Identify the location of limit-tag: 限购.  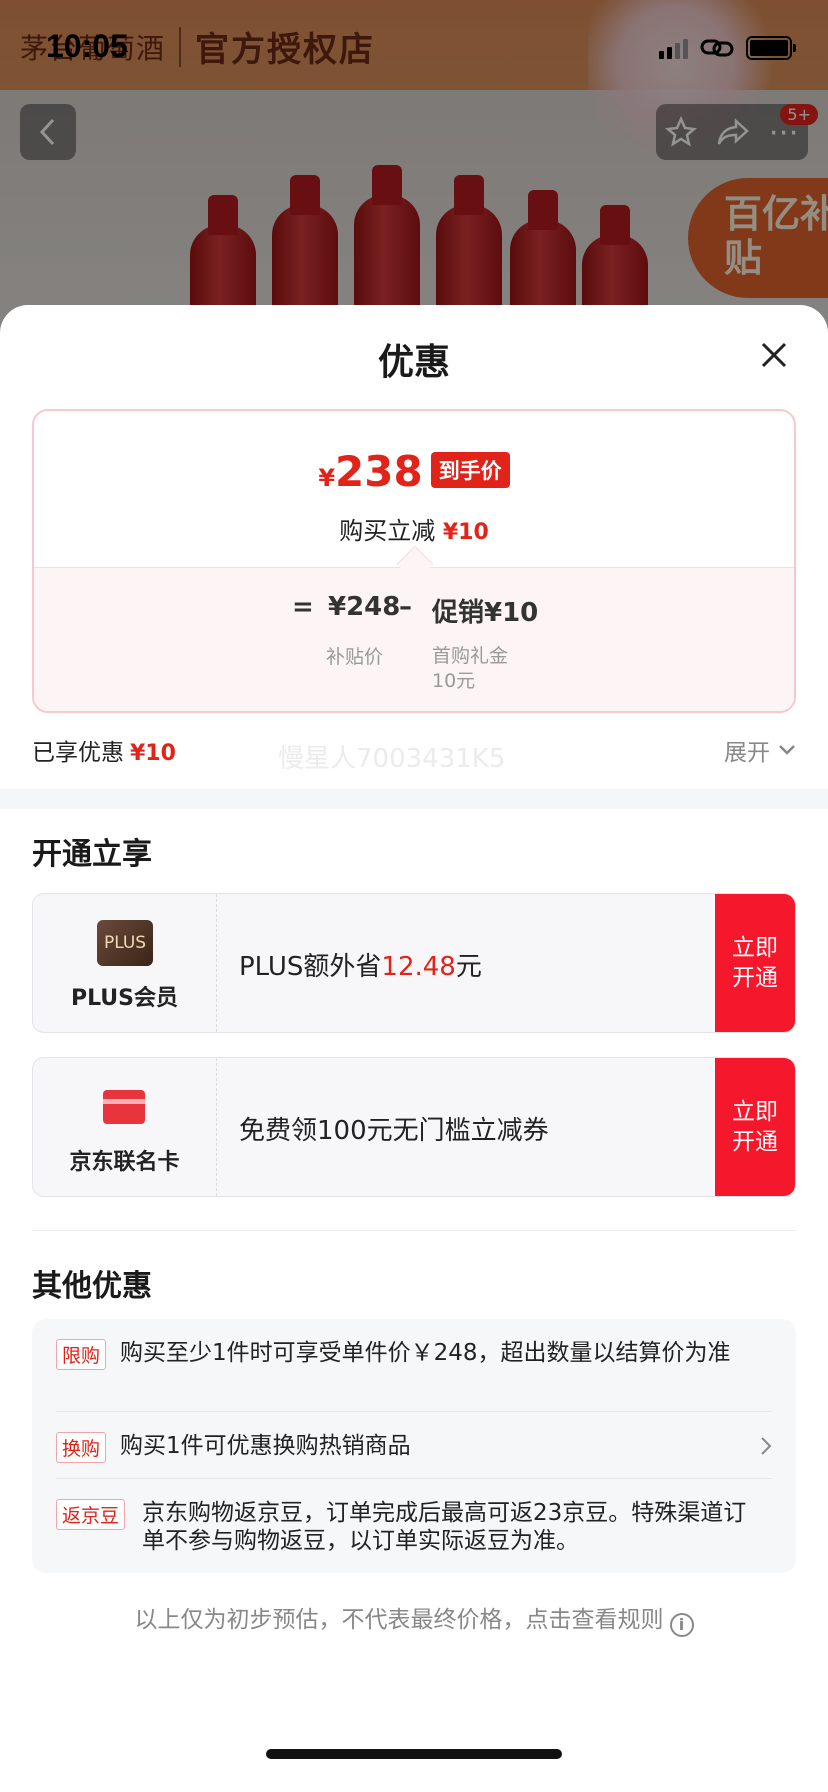
(81, 1354).